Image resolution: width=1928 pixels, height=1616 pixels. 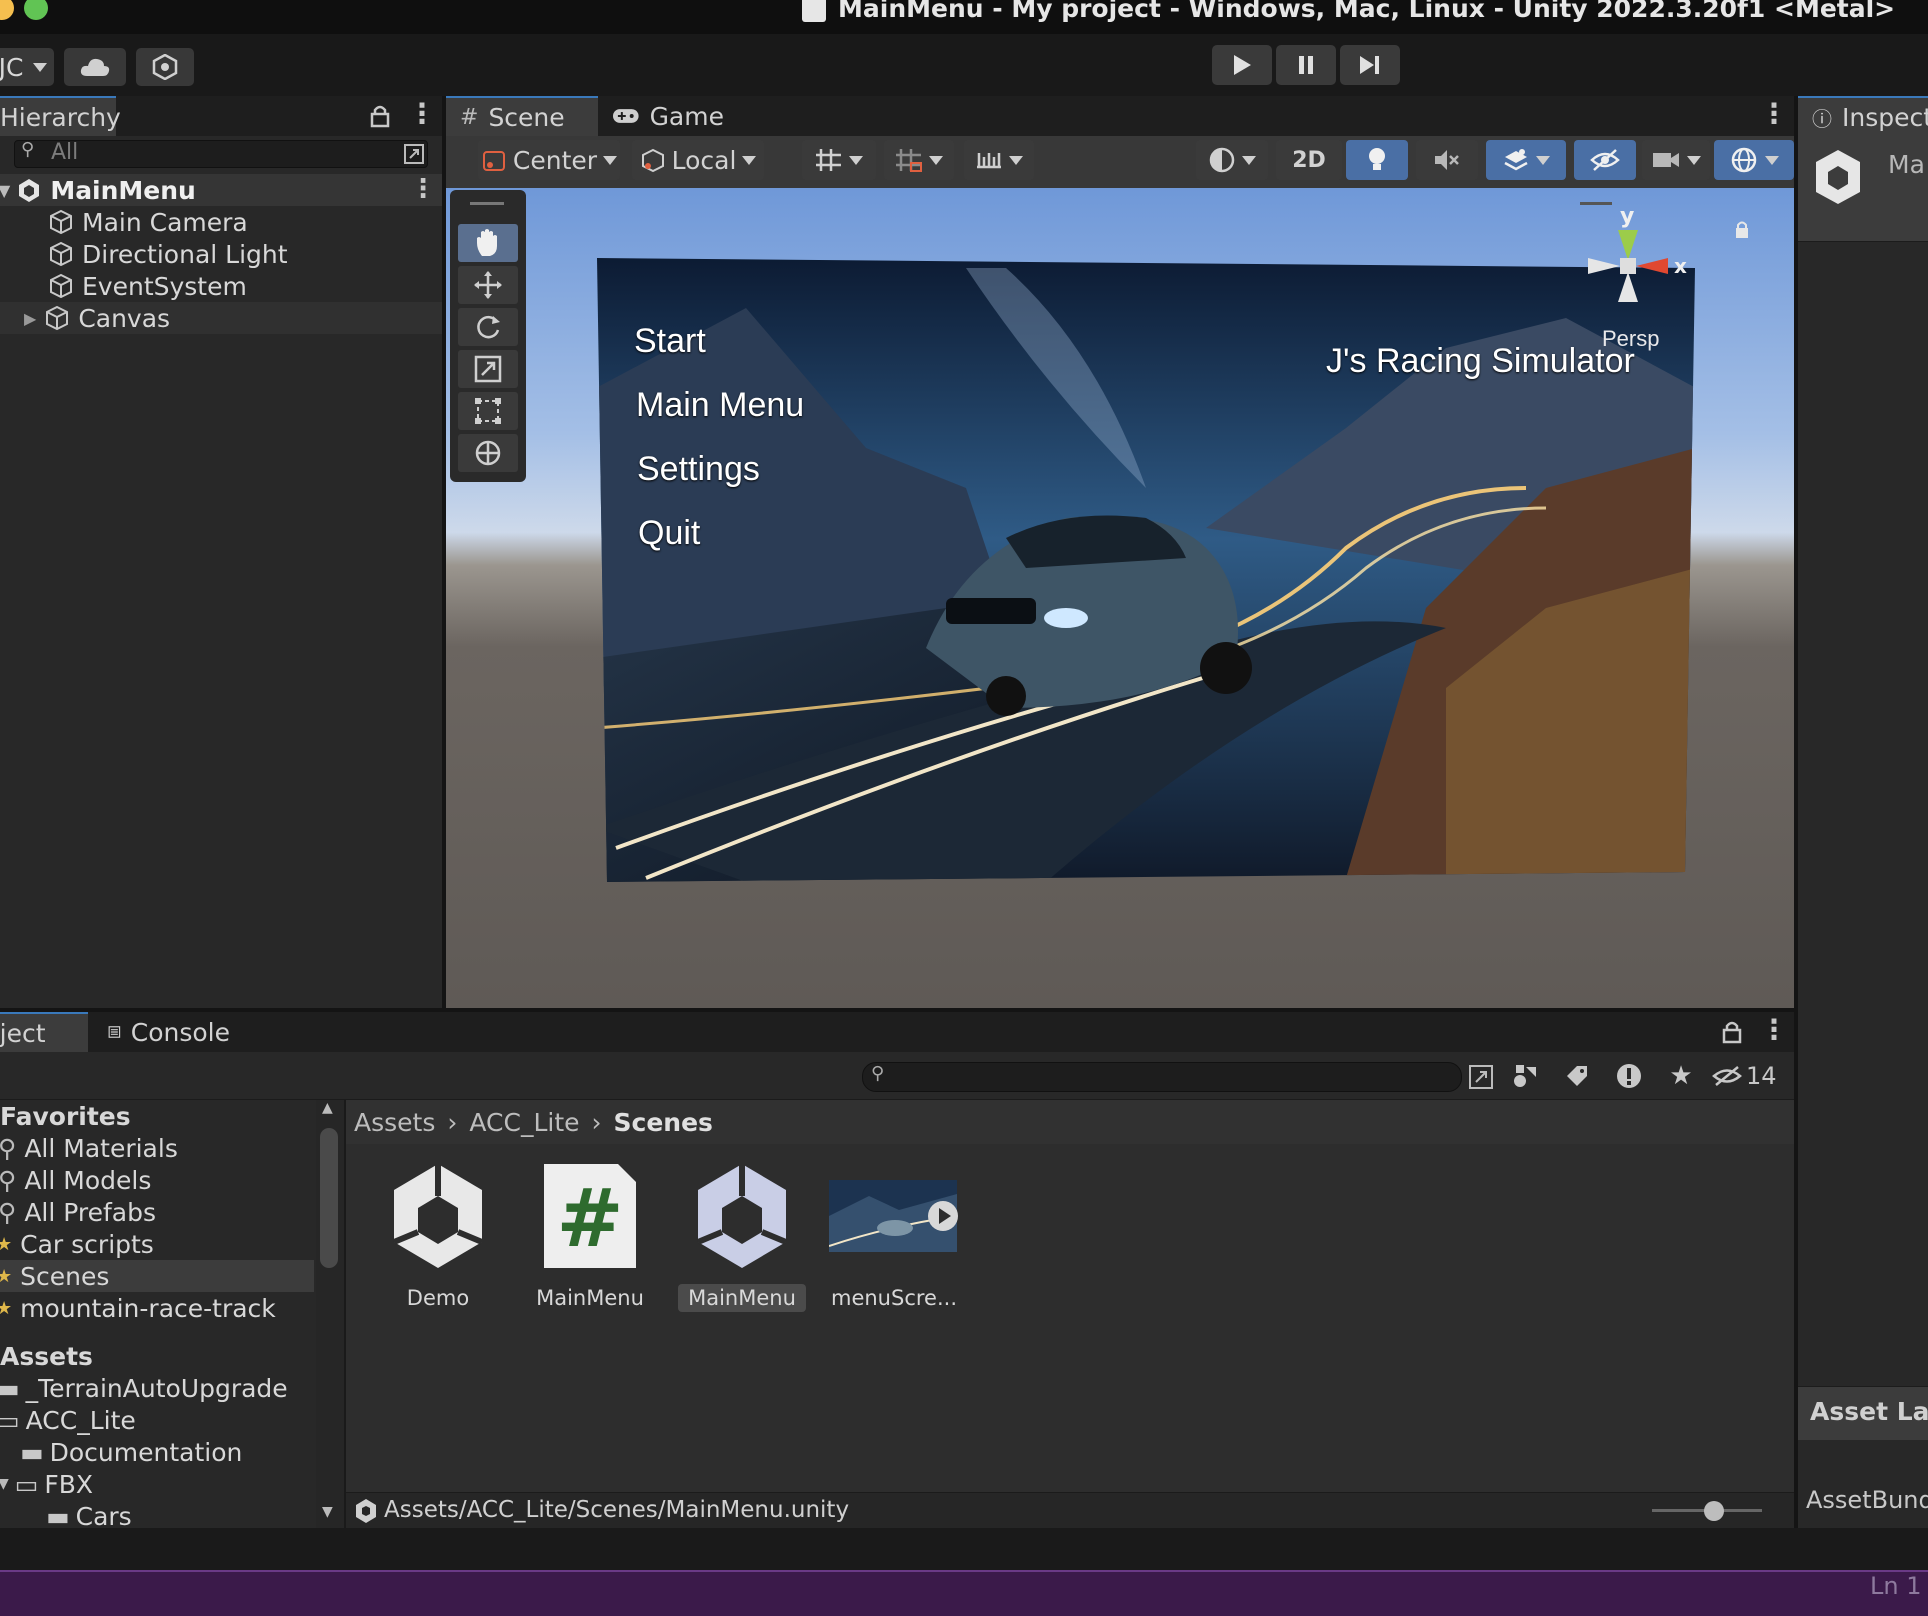 What do you see at coordinates (157, 1356) in the screenshot?
I see `assets-header: Assets` at bounding box center [157, 1356].